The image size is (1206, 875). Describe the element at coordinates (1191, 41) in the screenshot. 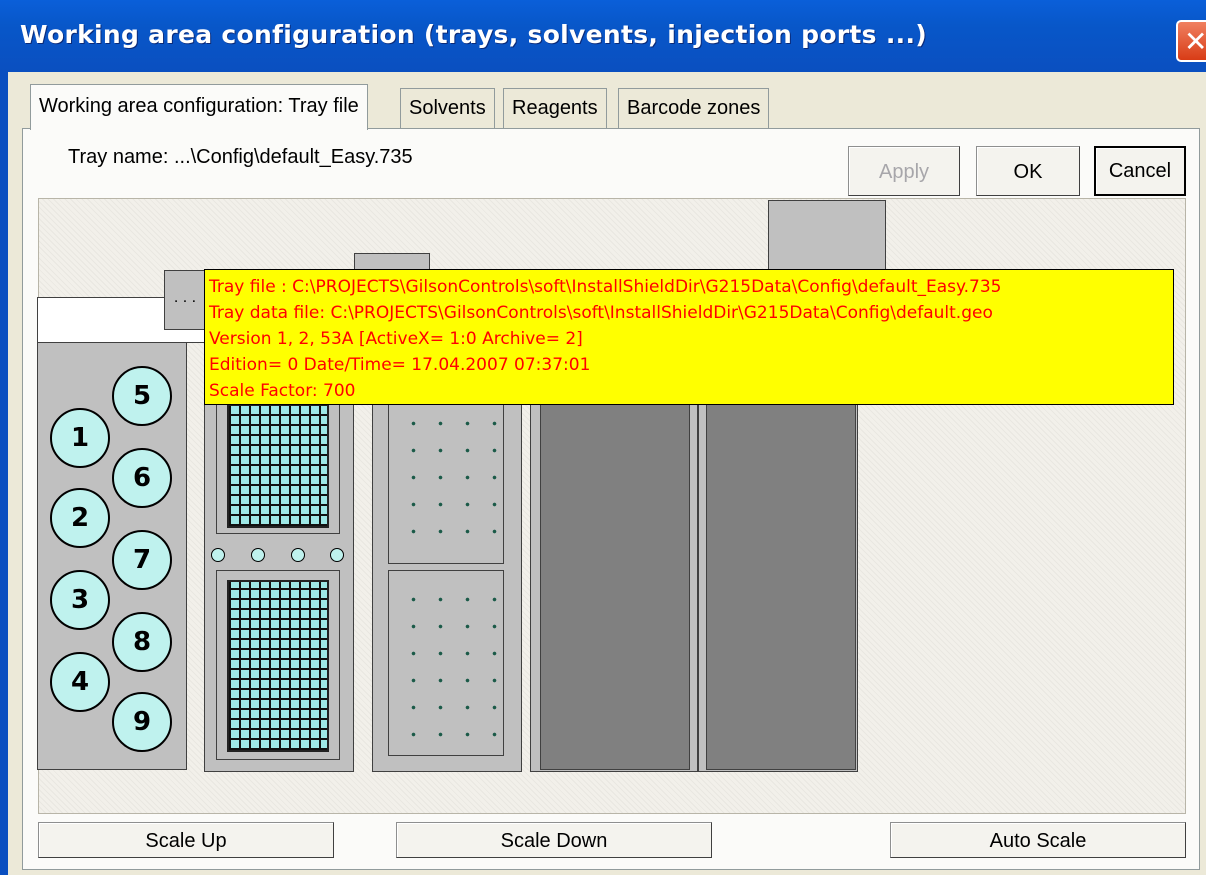

I see `close-icon: ✕` at that location.